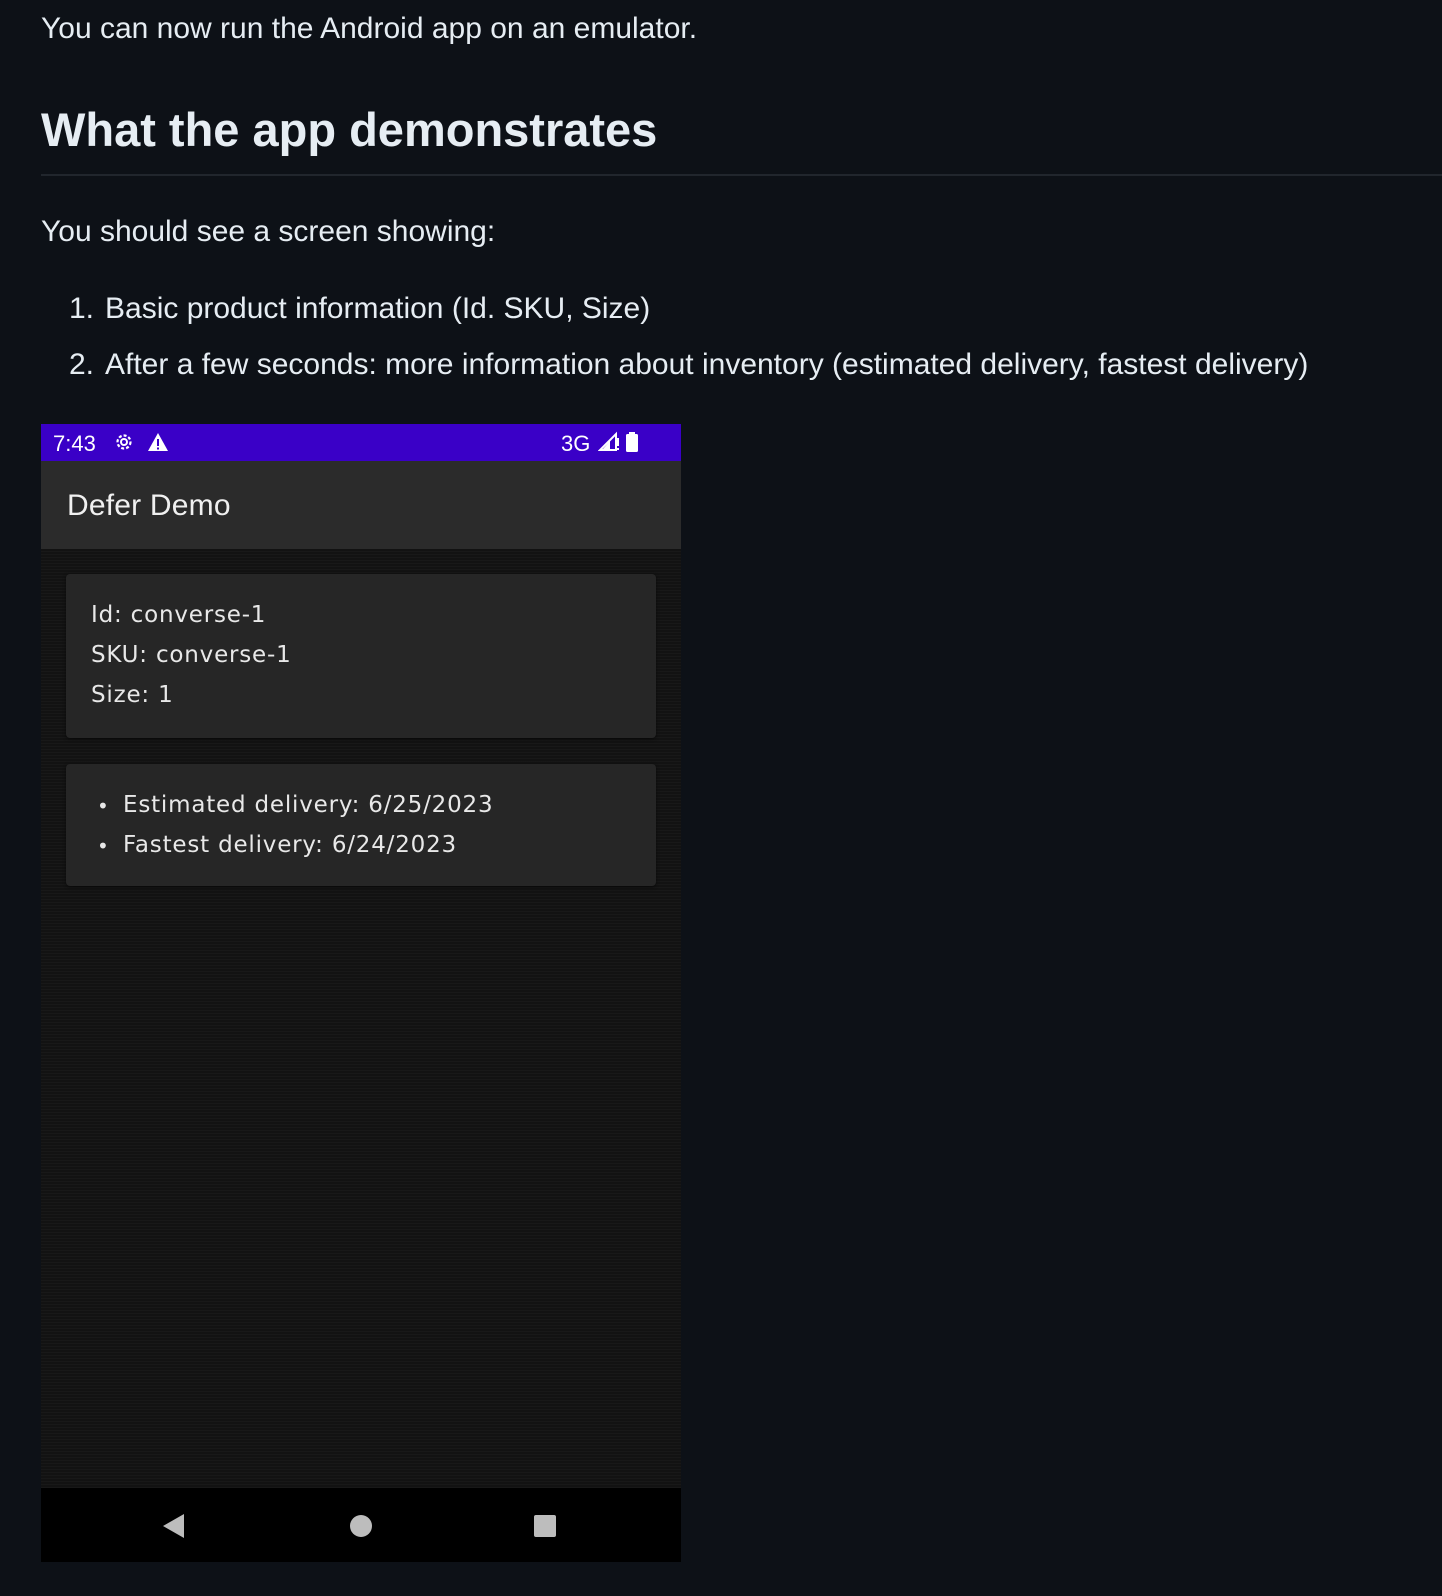 The width and height of the screenshot is (1442, 1596). Describe the element at coordinates (361, 442) in the screenshot. I see `status-bar: 7:43 3G` at that location.